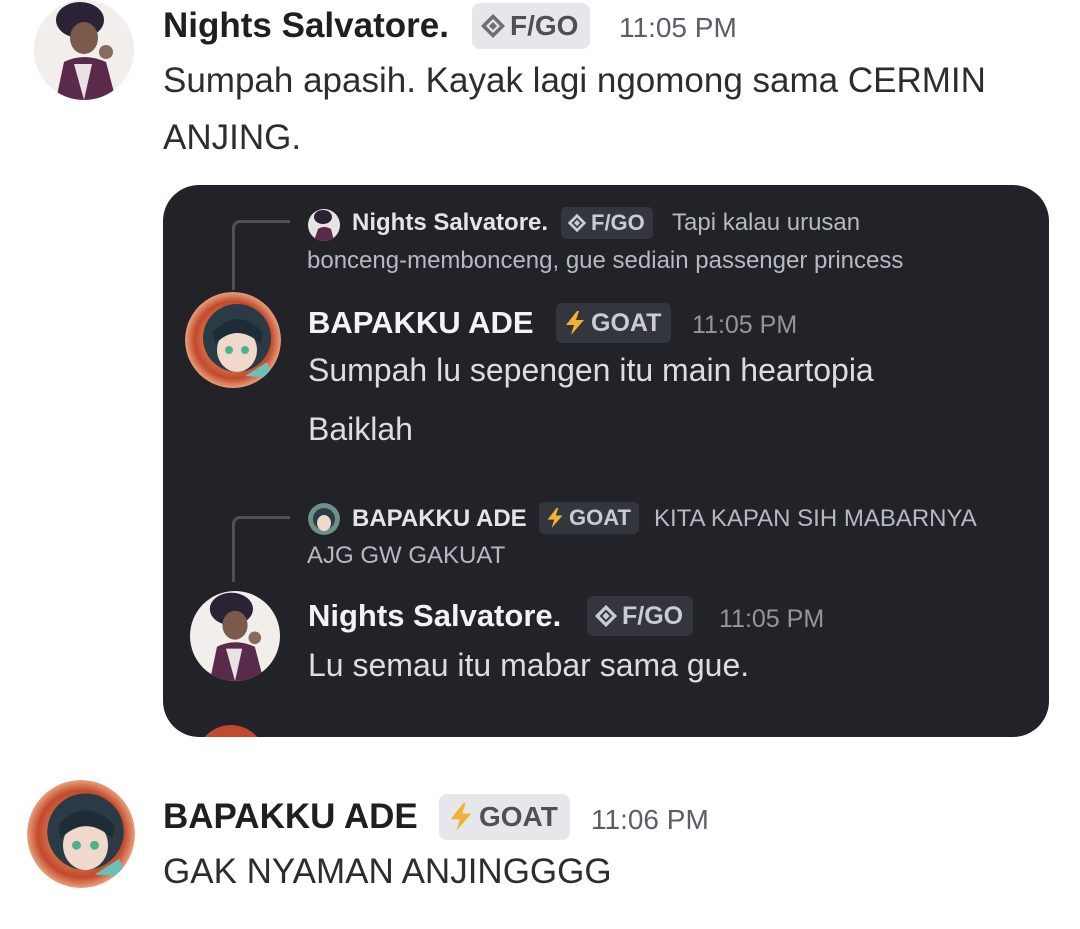  What do you see at coordinates (815, 518) in the screenshot?
I see `reply-preview-text: KITA KAPAN SIH MABARNYA` at bounding box center [815, 518].